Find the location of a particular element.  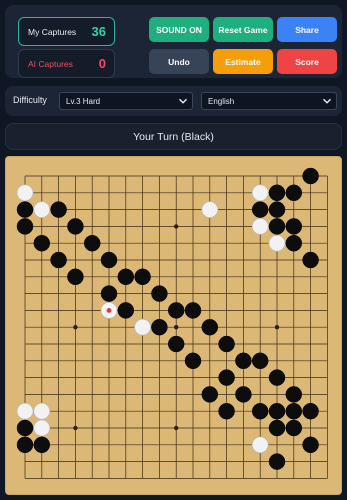

turn-status-text: Your Turn (Black) is located at coordinates (173, 137).